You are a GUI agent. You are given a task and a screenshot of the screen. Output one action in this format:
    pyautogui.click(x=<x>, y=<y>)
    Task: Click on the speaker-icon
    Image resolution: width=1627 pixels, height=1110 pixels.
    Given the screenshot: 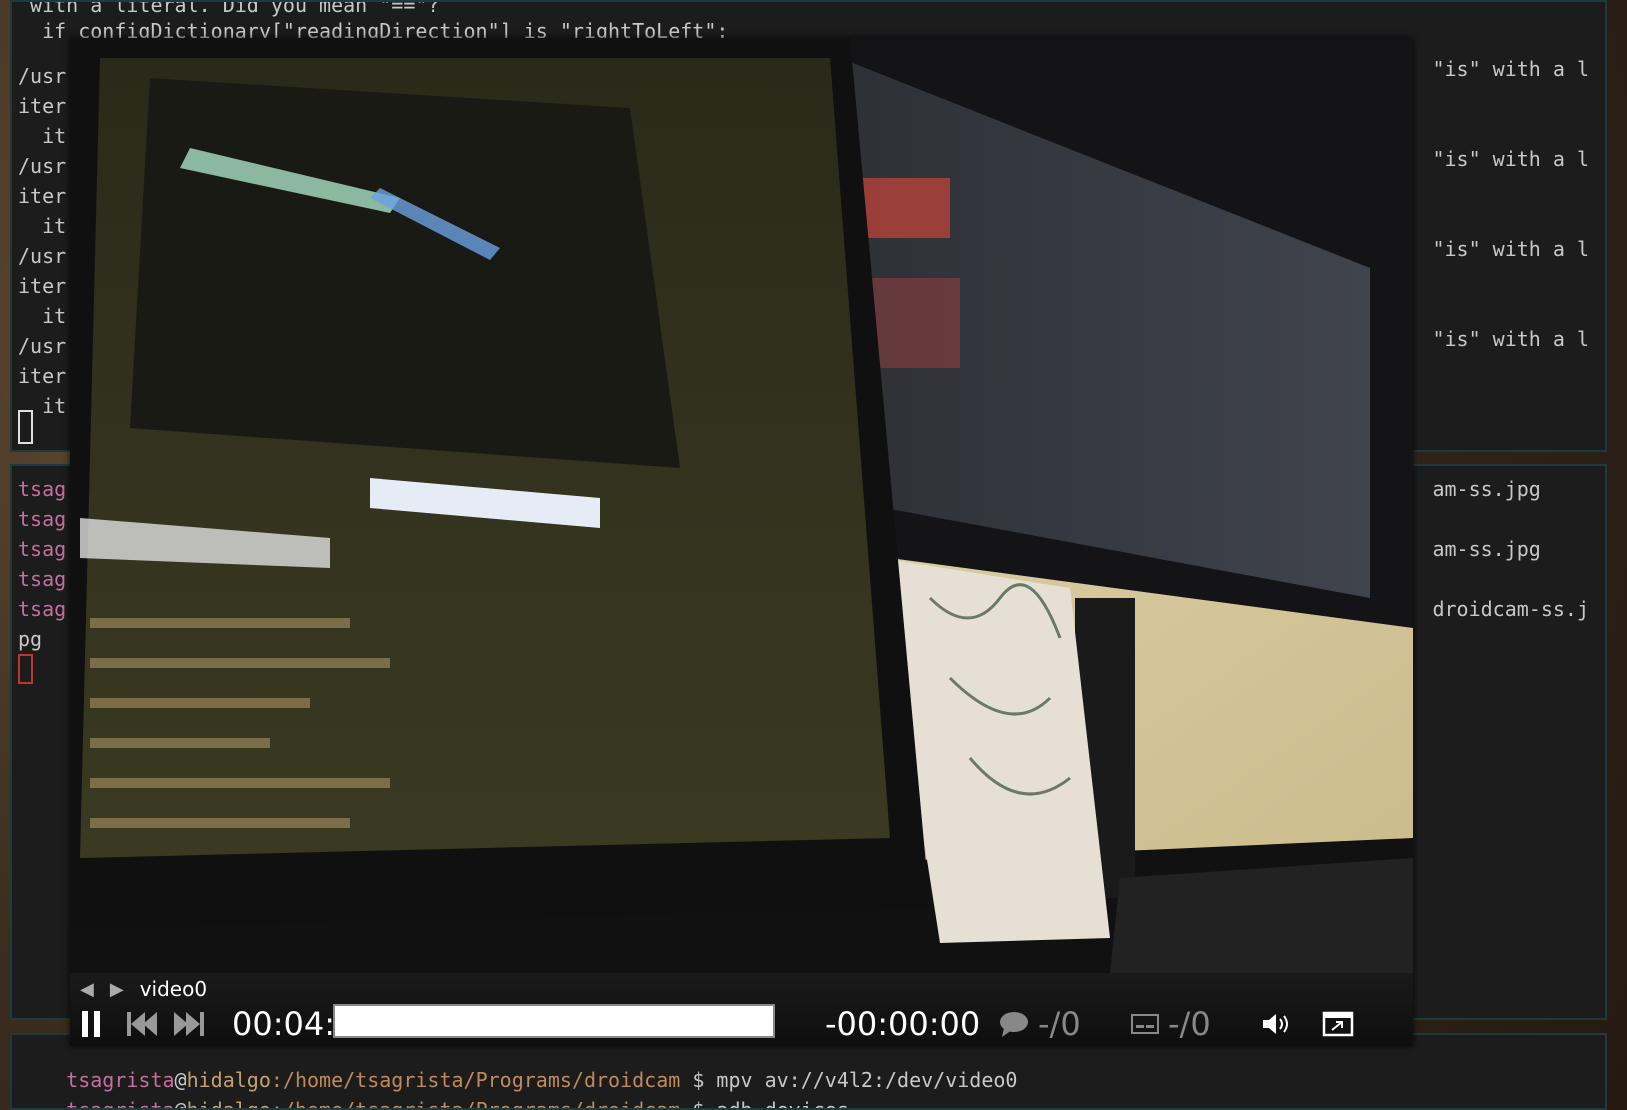 What is the action you would take?
    pyautogui.click(x=1275, y=1024)
    